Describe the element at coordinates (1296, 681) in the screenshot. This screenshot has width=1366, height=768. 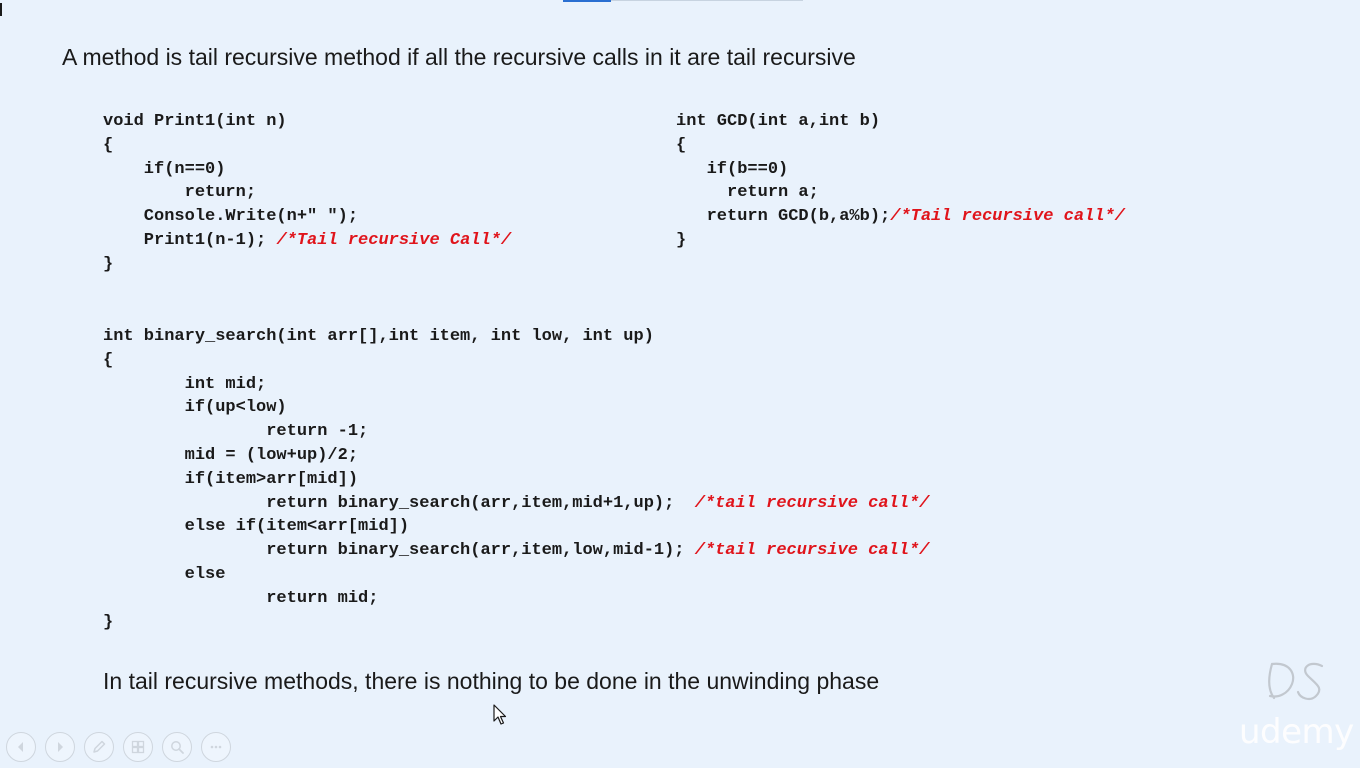
I see `ds-logo-icon` at that location.